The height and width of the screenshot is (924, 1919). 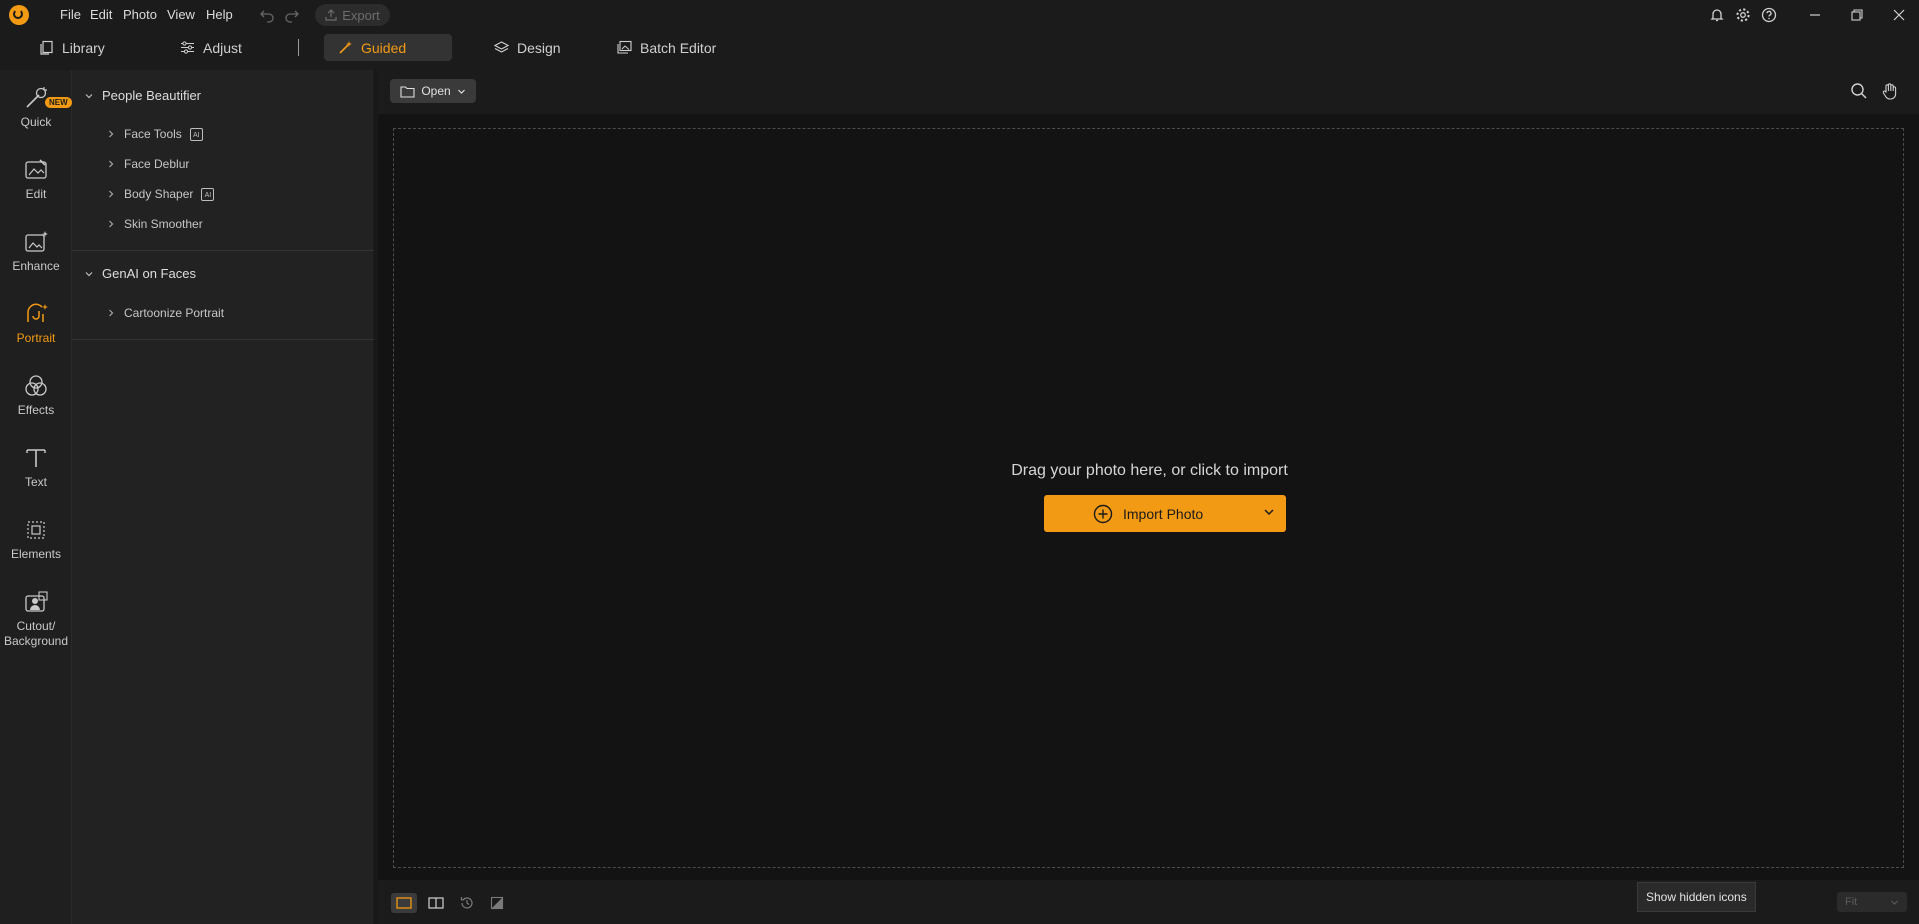 I want to click on section-people-beautifier: People Beautifier, so click(x=142, y=95).